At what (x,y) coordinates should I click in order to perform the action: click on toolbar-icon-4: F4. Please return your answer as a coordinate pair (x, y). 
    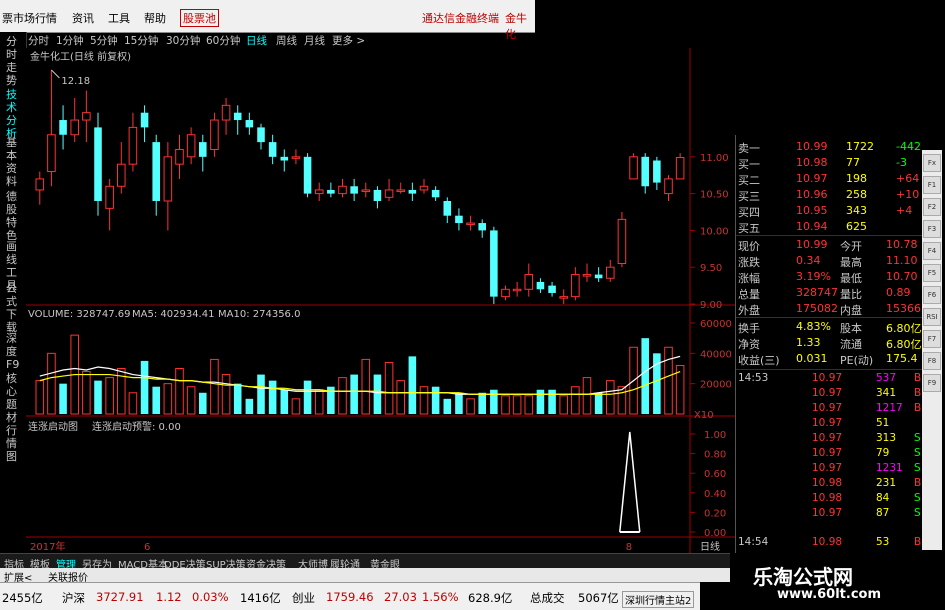
    Looking at the image, I should click on (932, 251).